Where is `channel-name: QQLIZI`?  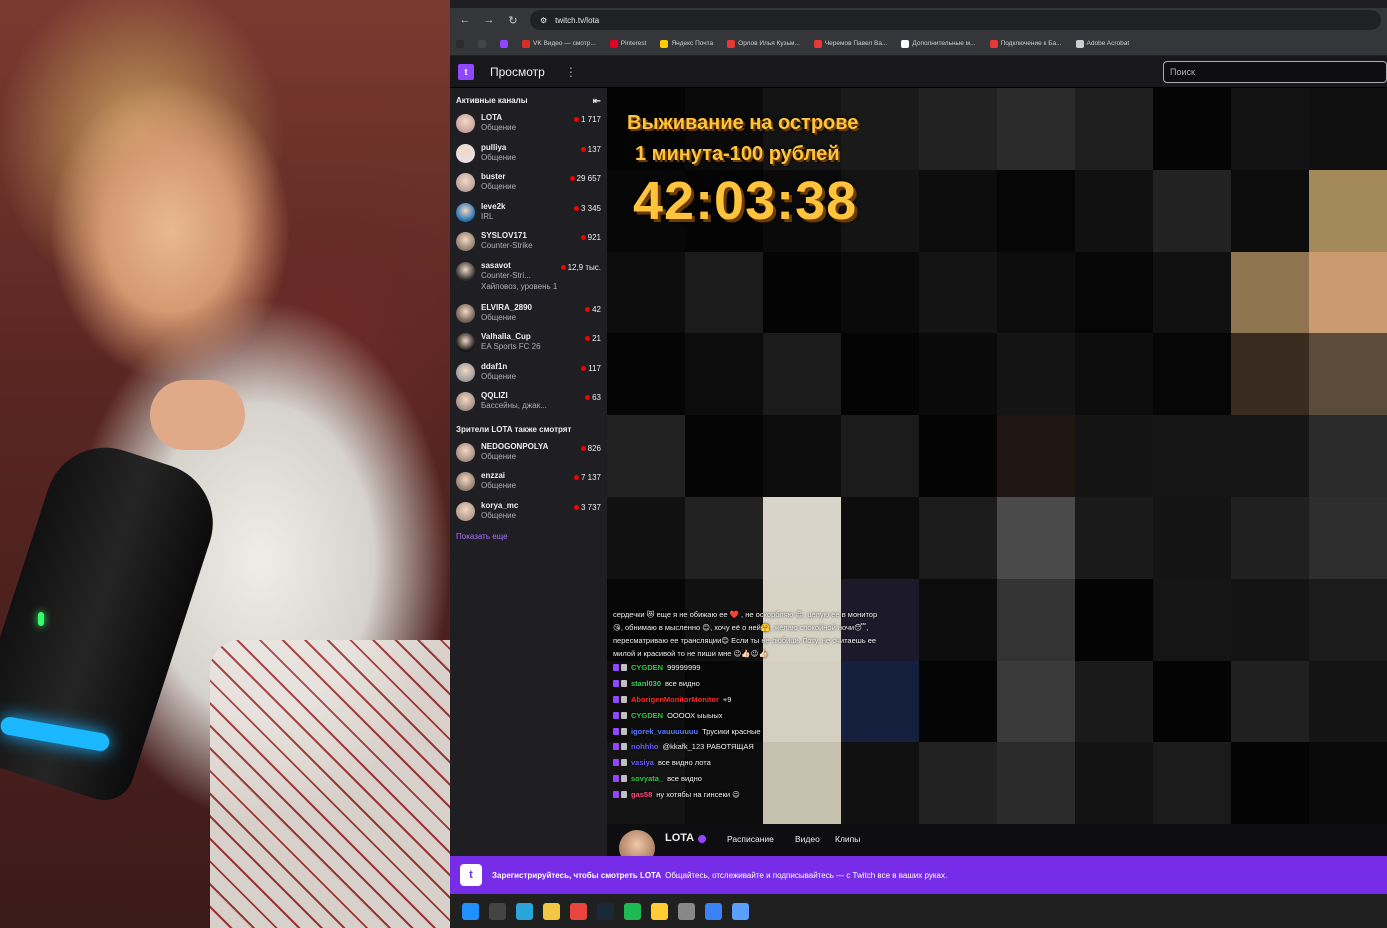
channel-name: QQLIZI is located at coordinates (494, 395).